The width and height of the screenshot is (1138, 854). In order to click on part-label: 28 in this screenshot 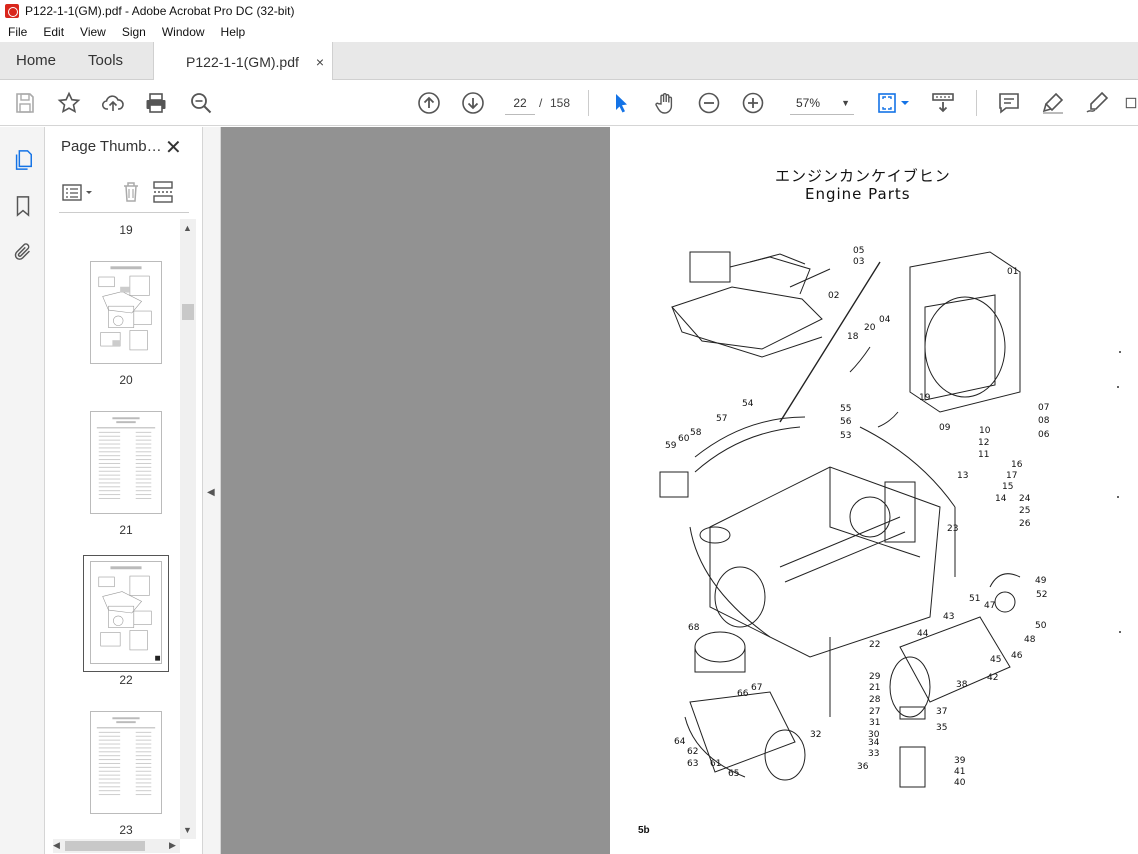, I will do `click(875, 700)`.